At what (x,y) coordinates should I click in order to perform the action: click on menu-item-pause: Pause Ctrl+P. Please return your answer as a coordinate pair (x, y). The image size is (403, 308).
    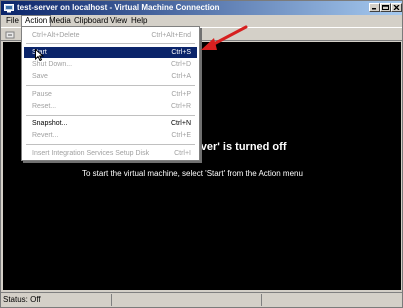
    Looking at the image, I should click on (111, 94).